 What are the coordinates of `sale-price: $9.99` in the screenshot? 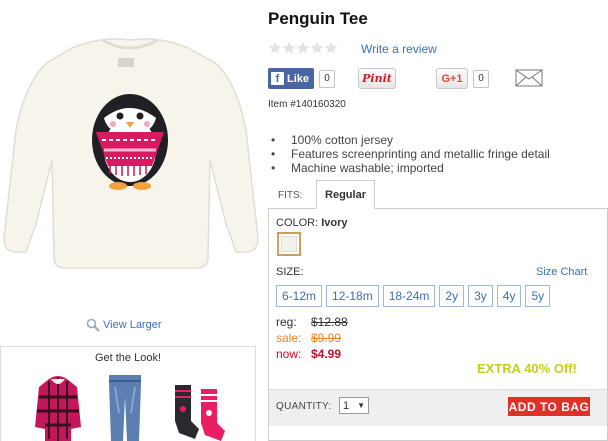 It's located at (326, 338).